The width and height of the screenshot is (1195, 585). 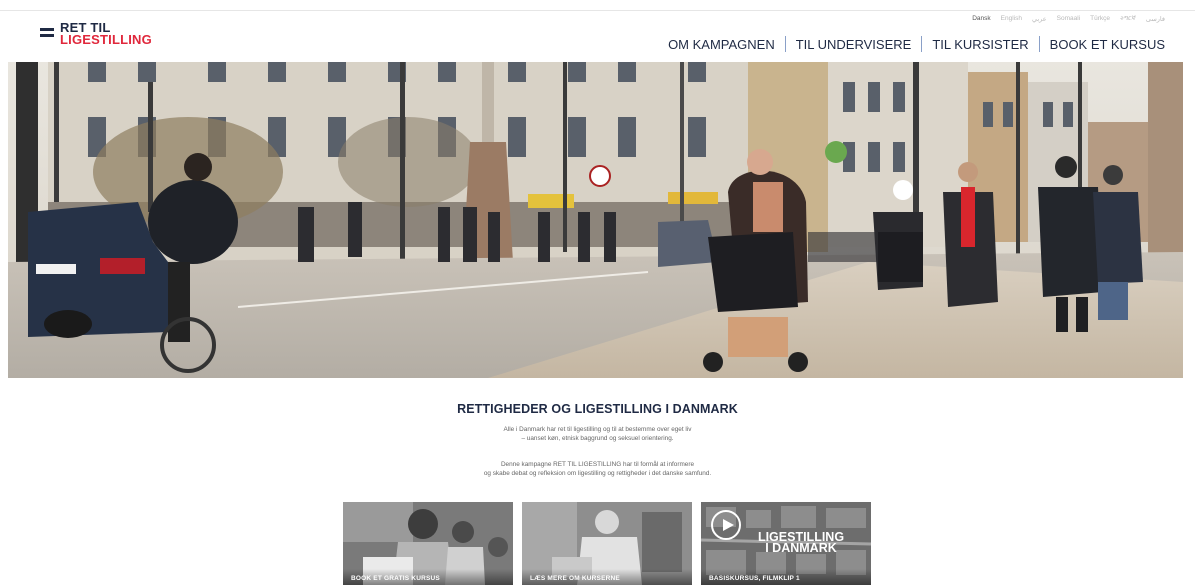 I want to click on top-divider, so click(x=597, y=10).